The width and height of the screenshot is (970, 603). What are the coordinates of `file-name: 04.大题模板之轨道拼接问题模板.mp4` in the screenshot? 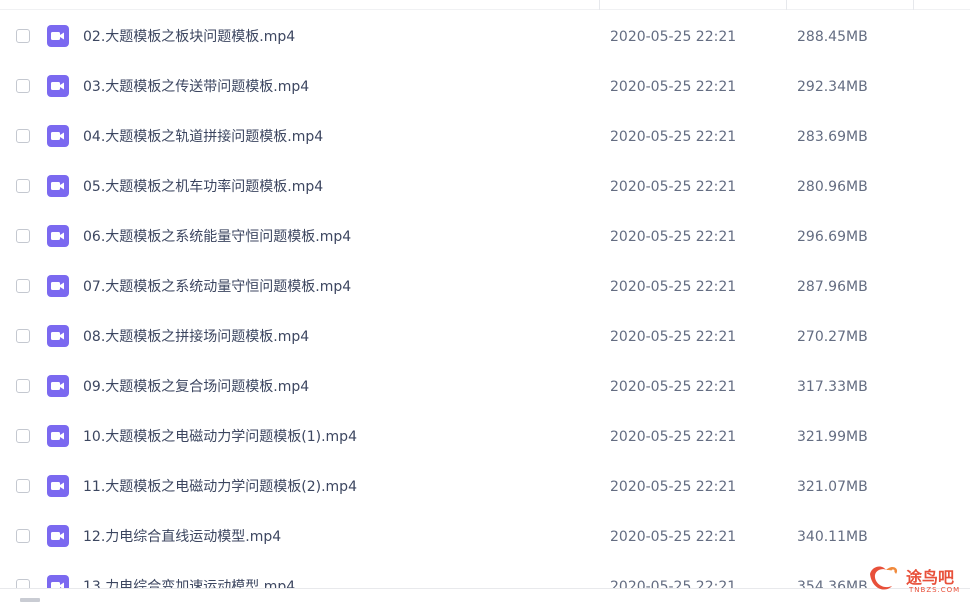 It's located at (203, 137).